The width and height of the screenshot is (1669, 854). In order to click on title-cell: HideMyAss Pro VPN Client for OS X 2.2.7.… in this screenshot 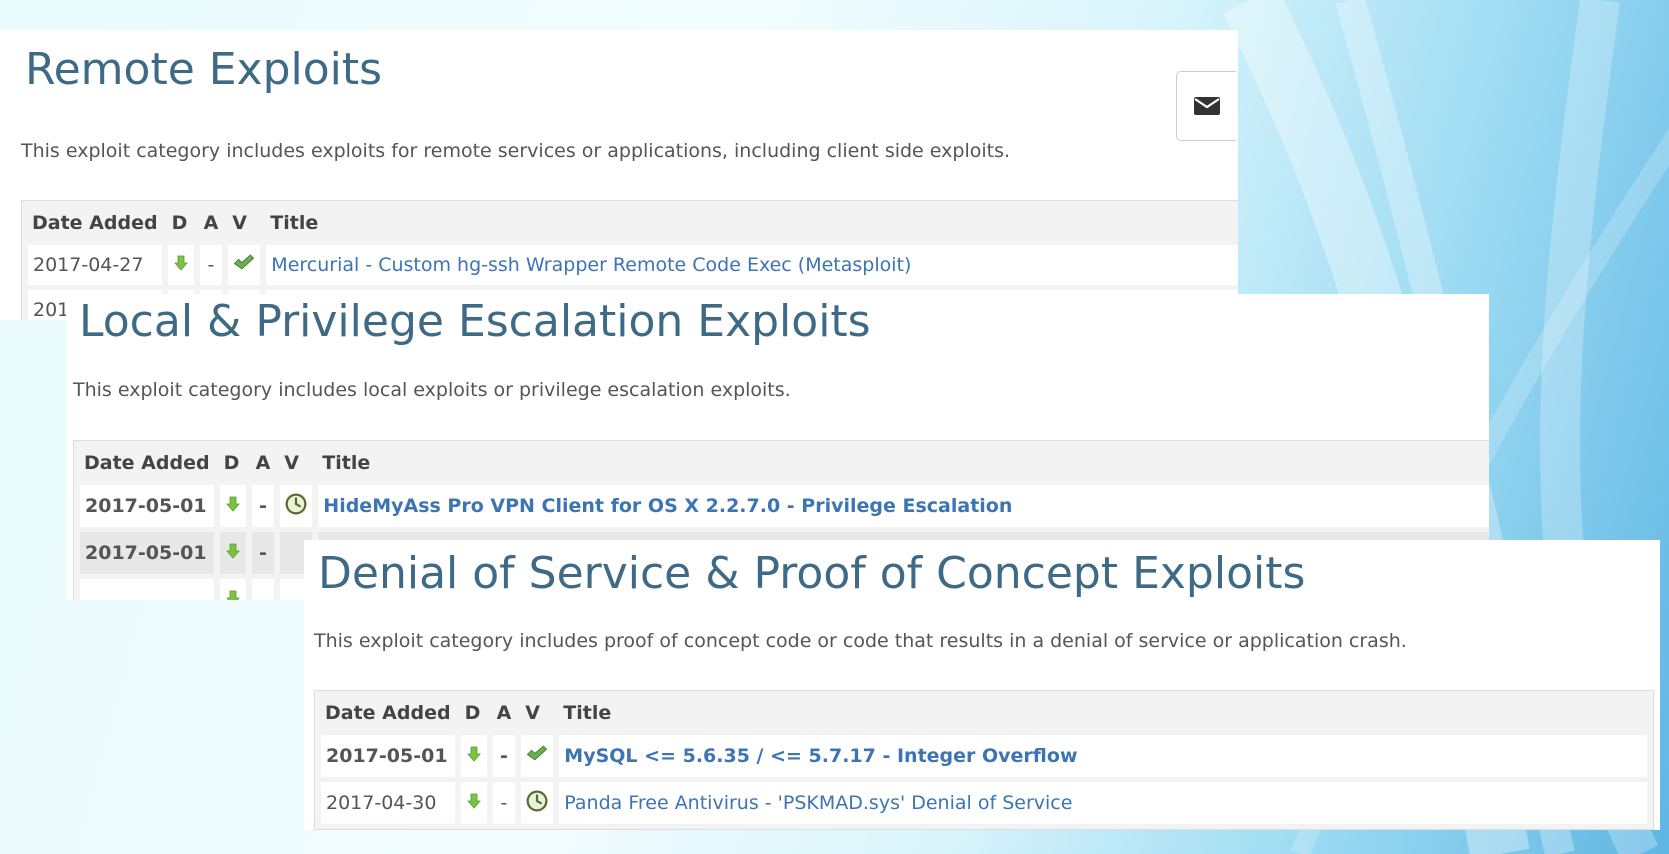, I will do `click(903, 506)`.